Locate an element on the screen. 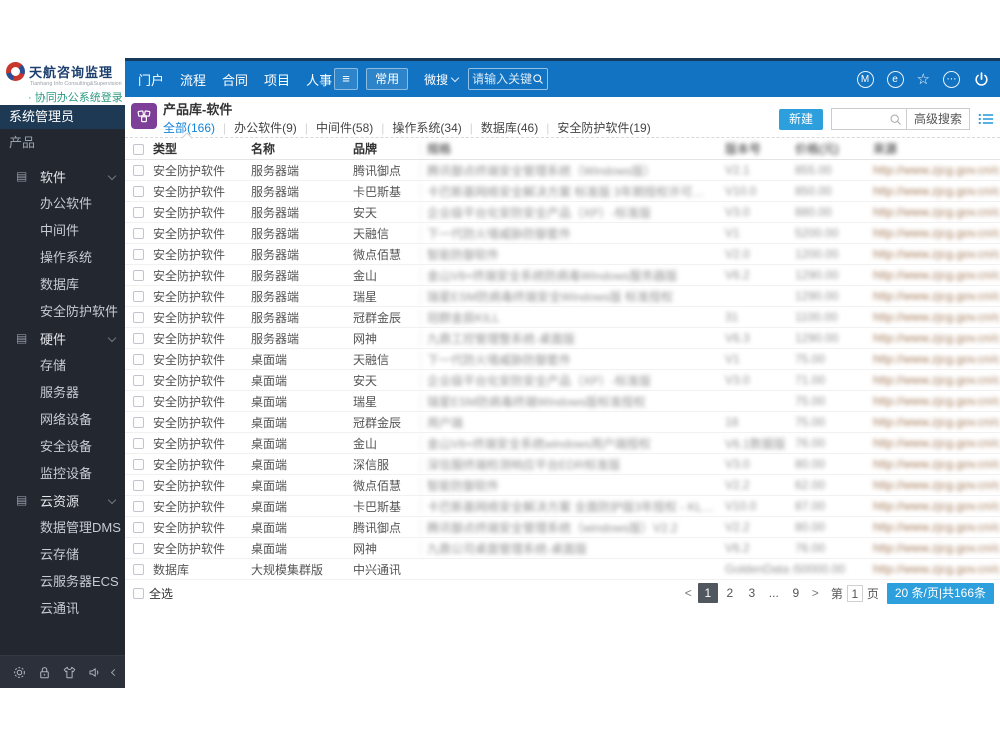 The image size is (1000, 750). sidebar-item: 操作系统 is located at coordinates (62, 257).